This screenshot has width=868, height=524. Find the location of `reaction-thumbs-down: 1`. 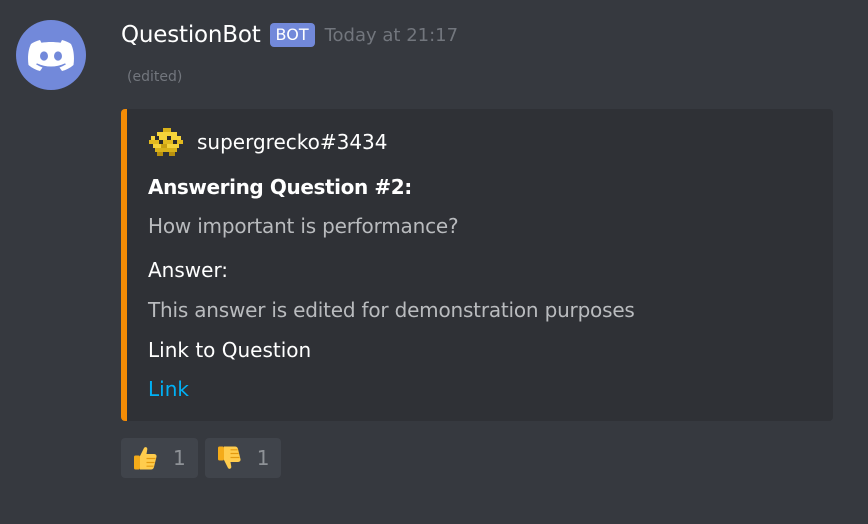

reaction-thumbs-down: 1 is located at coordinates (243, 458).